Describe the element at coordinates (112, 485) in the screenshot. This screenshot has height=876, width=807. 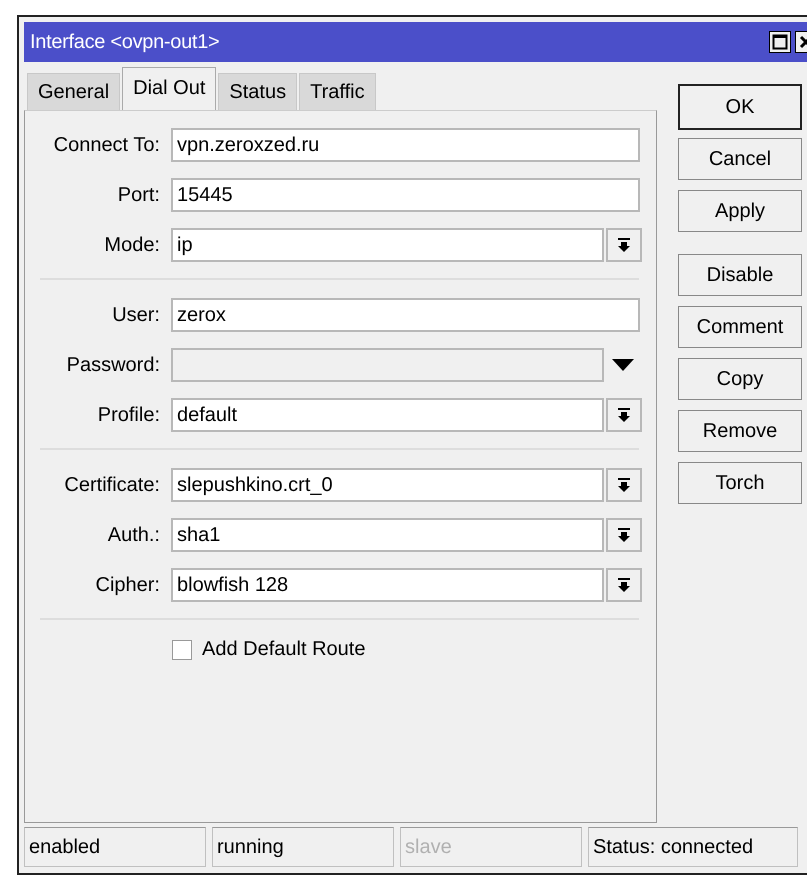
I see `field-label: Certificate:` at that location.